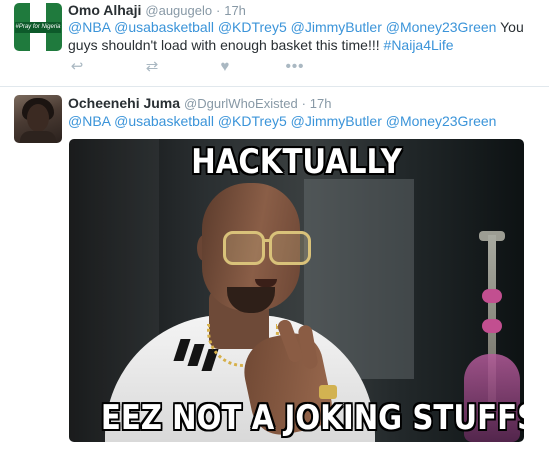 The height and width of the screenshot is (452, 549). I want to click on avatar: #Pray for Nigeria, so click(38, 27).